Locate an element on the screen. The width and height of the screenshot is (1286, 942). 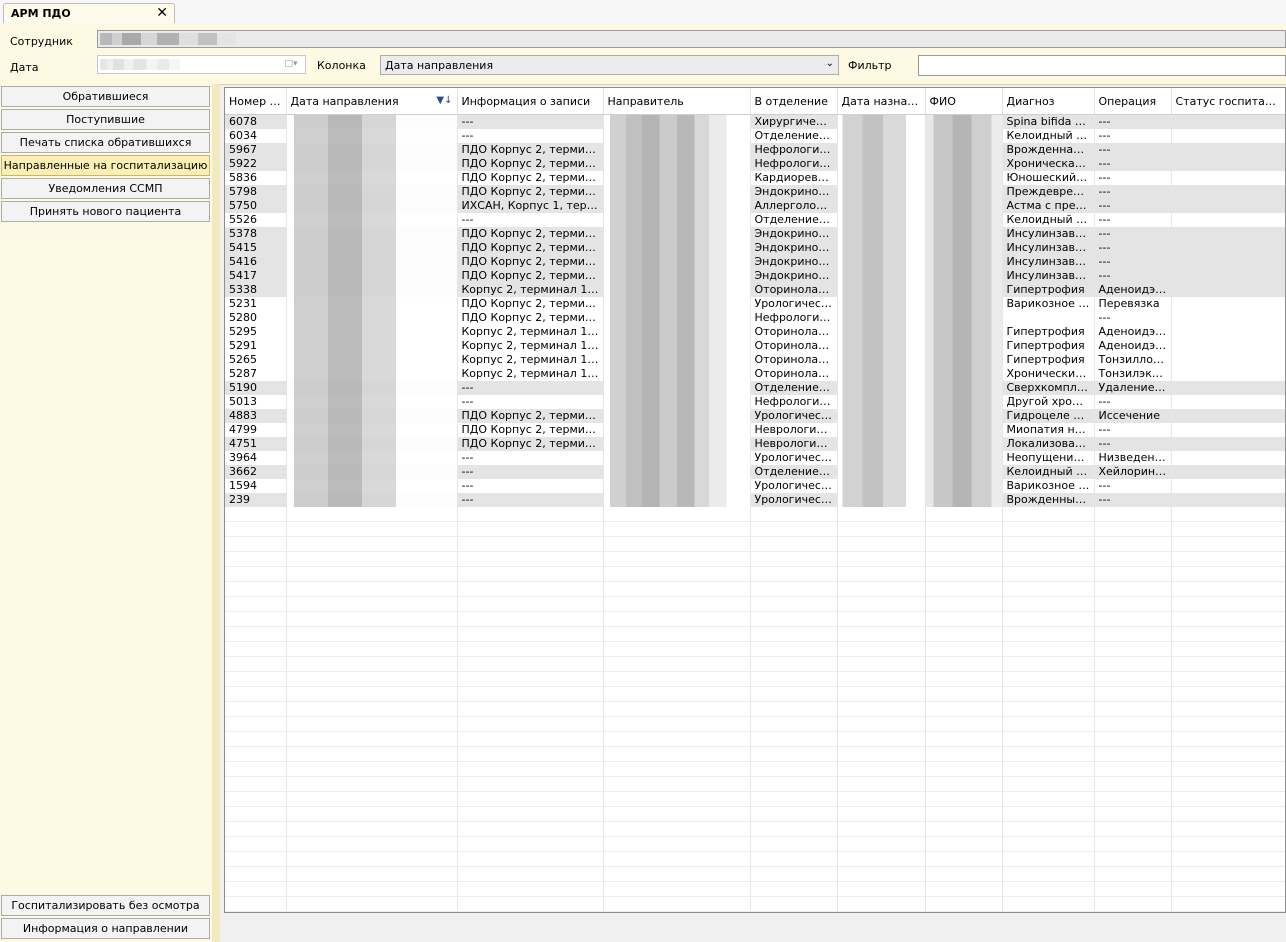
sidebar-item-print-list: Печать списка обратившихся is located at coordinates (105, 142).